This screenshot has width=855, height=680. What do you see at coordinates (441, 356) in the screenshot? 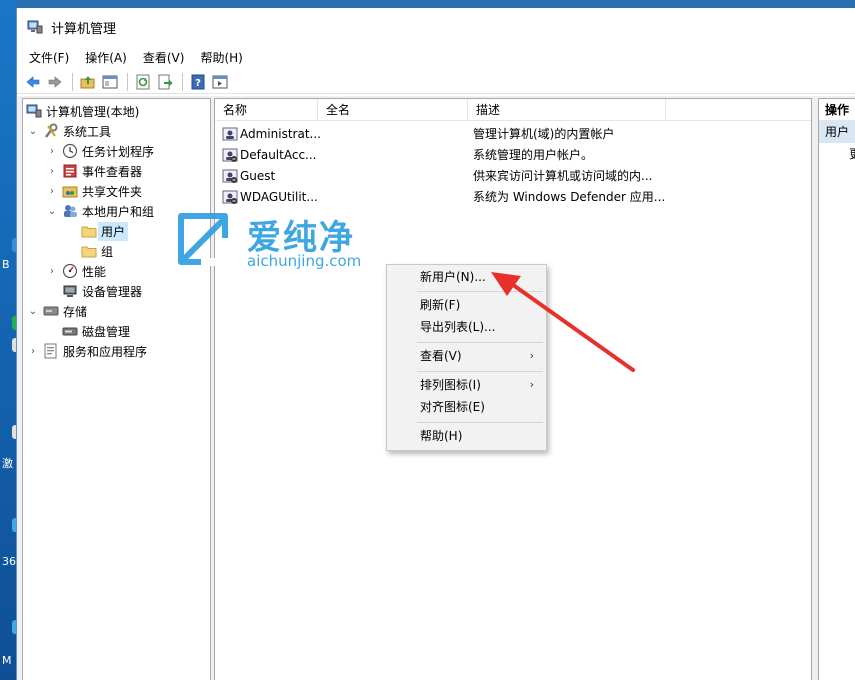
I see `context-menu-item-label: 查看(V)` at bounding box center [441, 356].